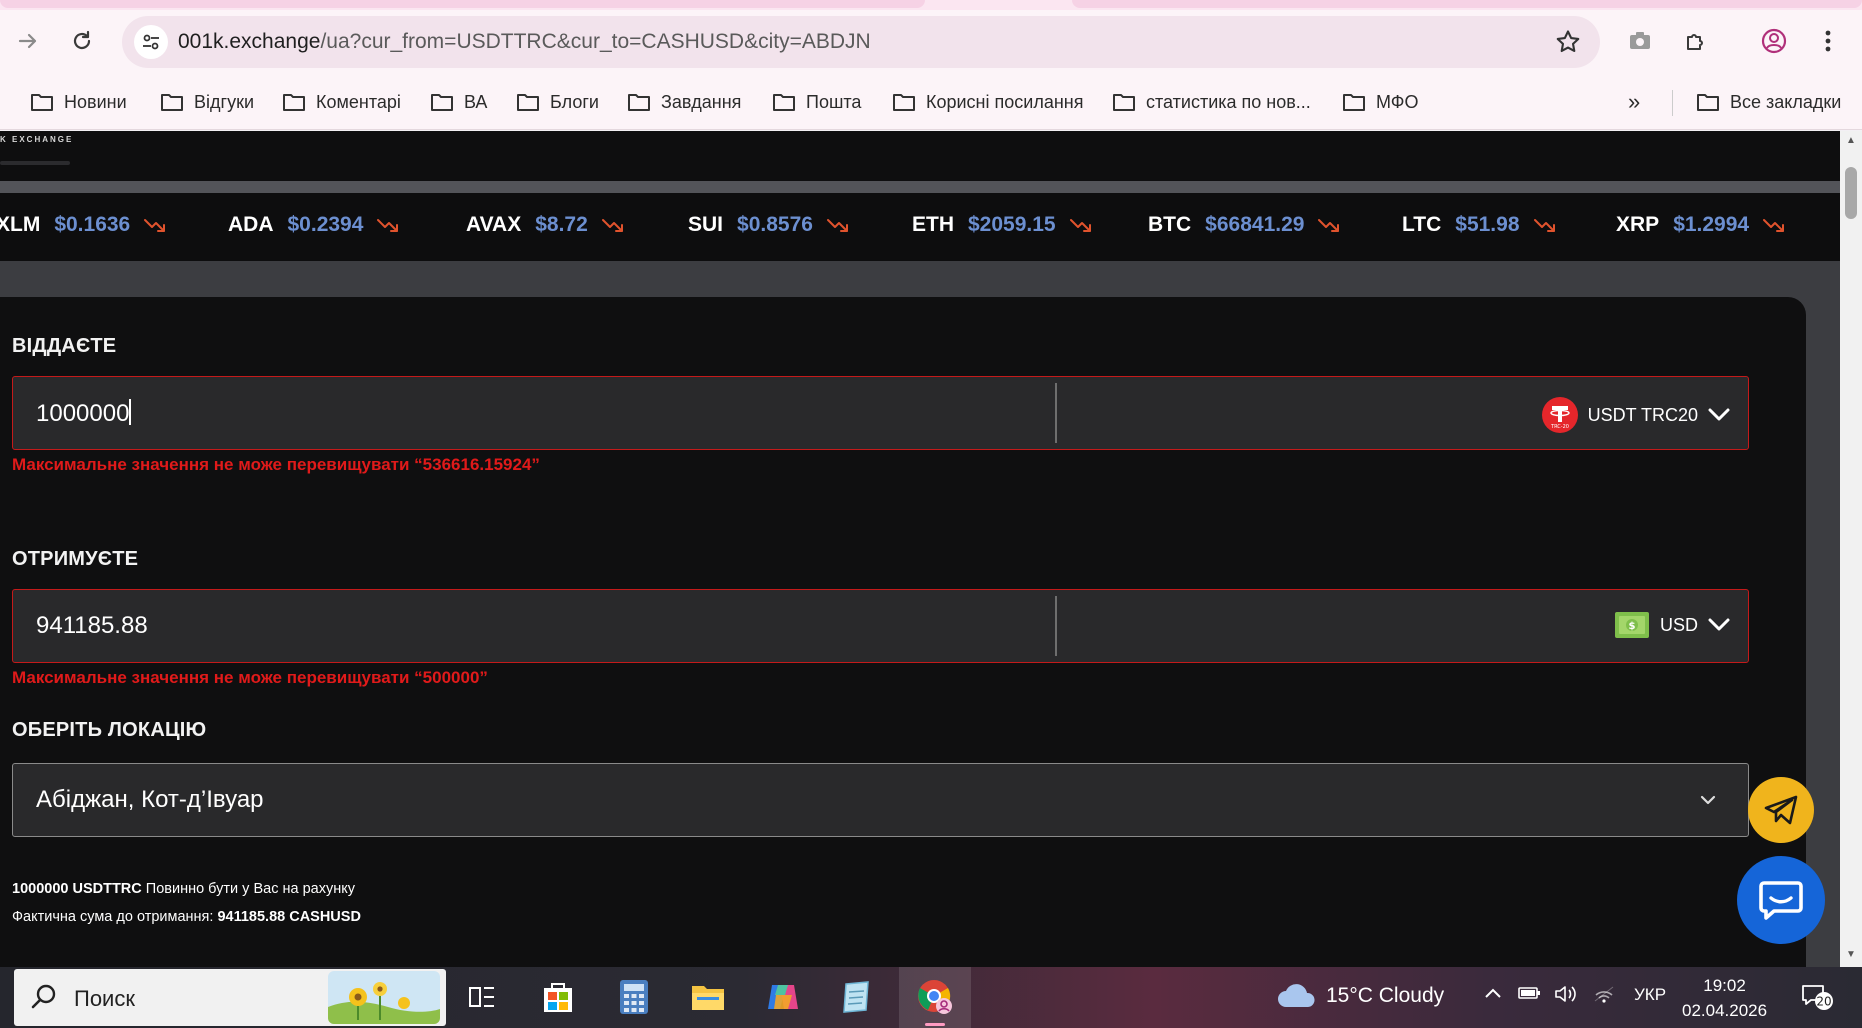  What do you see at coordinates (82, 41) in the screenshot?
I see `reload-icon` at bounding box center [82, 41].